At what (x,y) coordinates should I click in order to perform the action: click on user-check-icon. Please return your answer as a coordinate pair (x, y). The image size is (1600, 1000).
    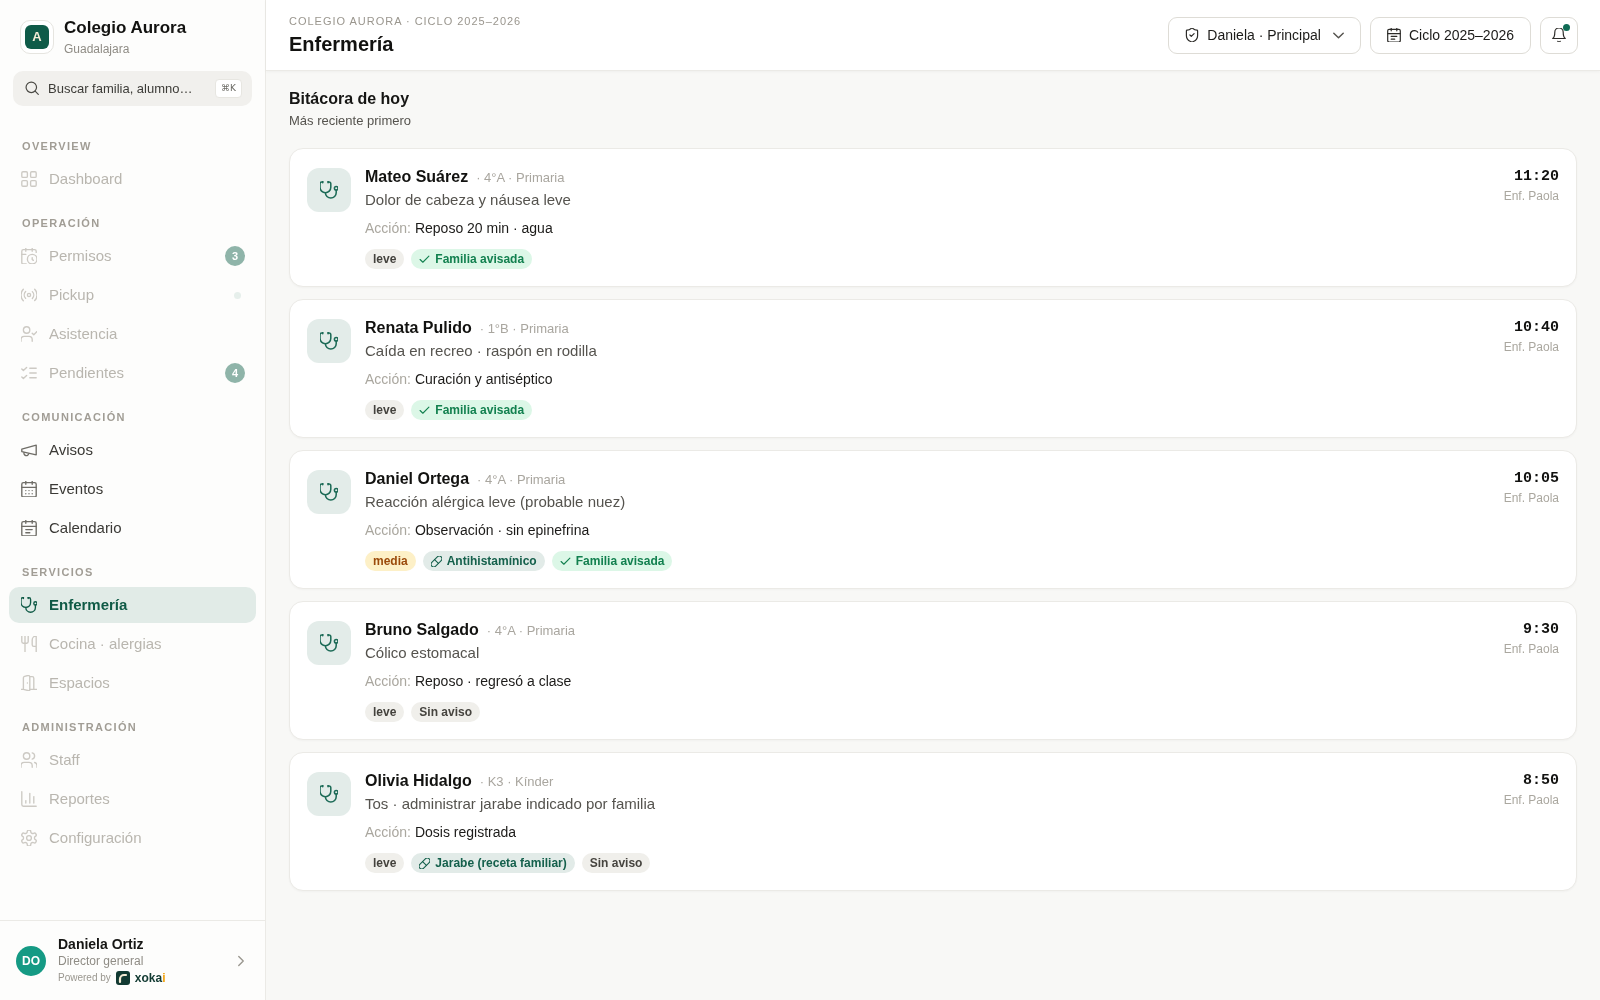
    Looking at the image, I should click on (29, 334).